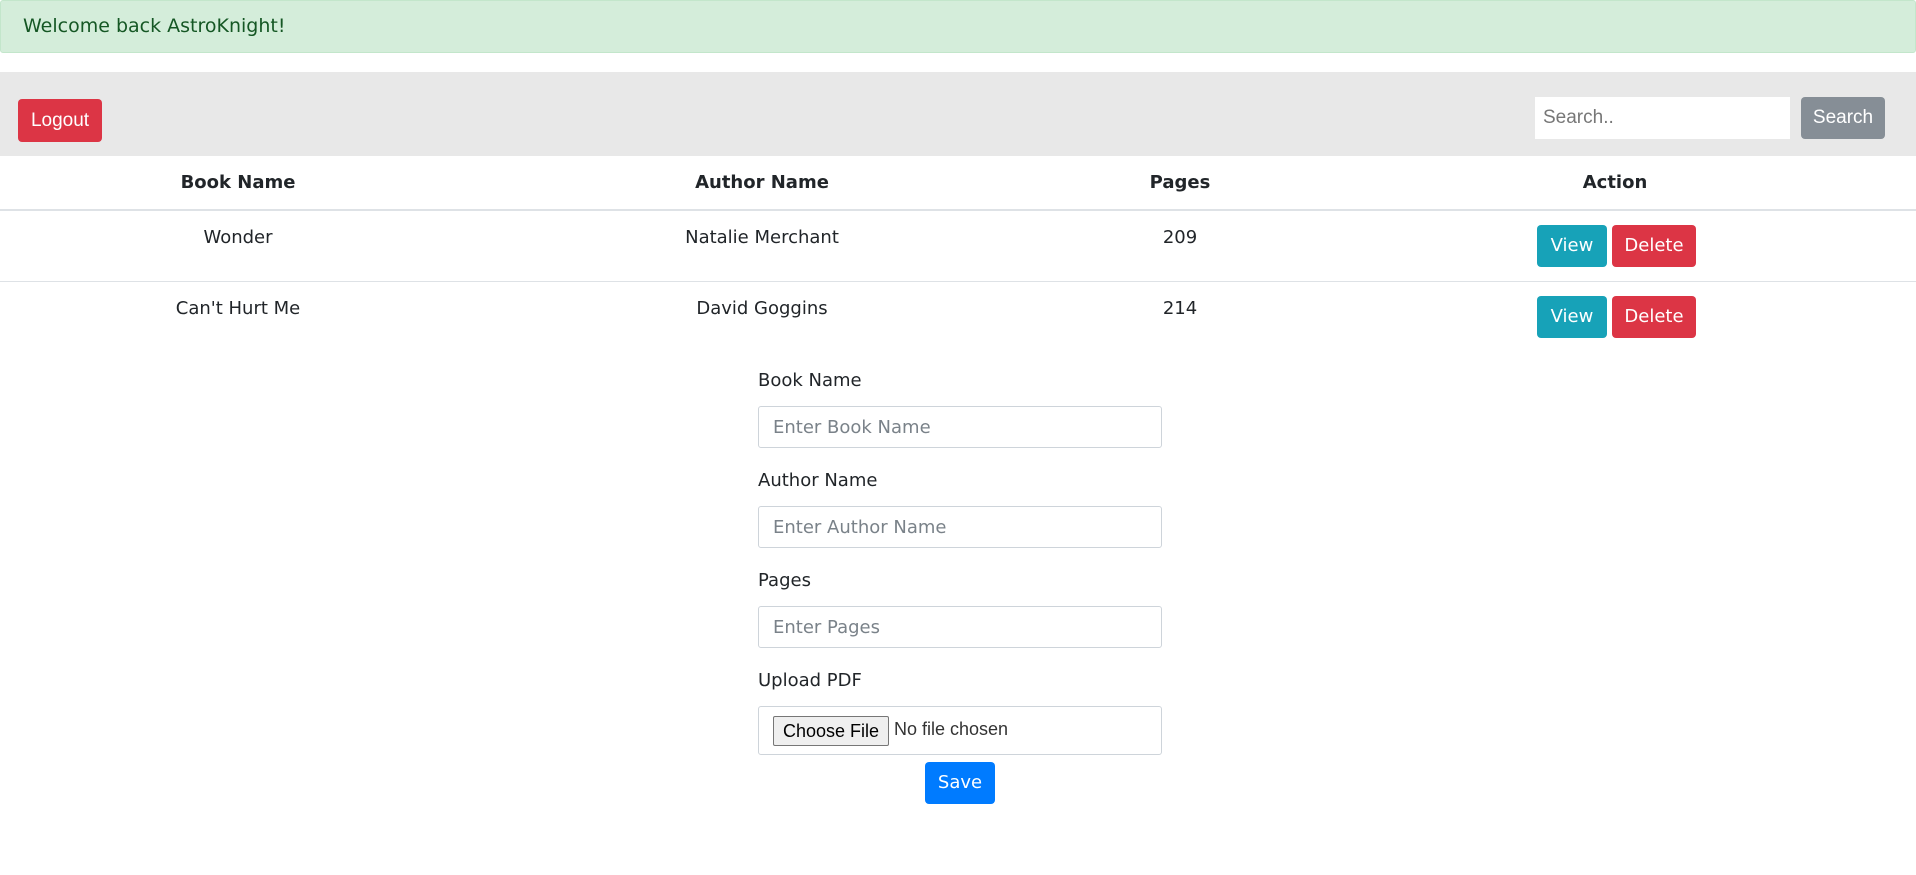 This screenshot has width=1916, height=875. I want to click on search-button: Search, so click(1843, 118).